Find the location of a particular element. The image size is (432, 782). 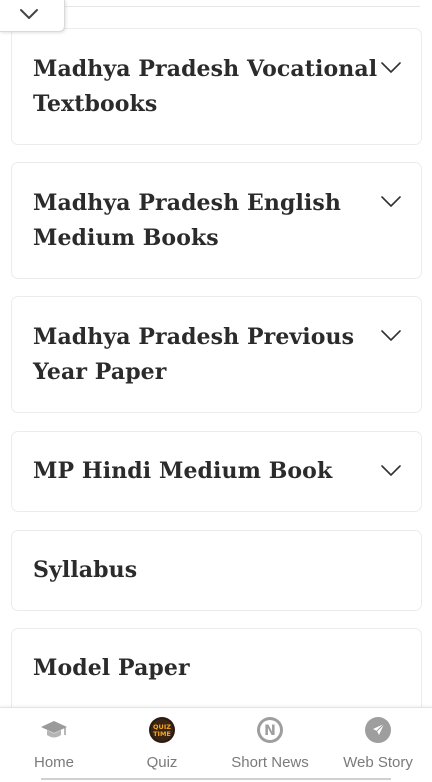

card-title: Model Paper is located at coordinates (111, 668).